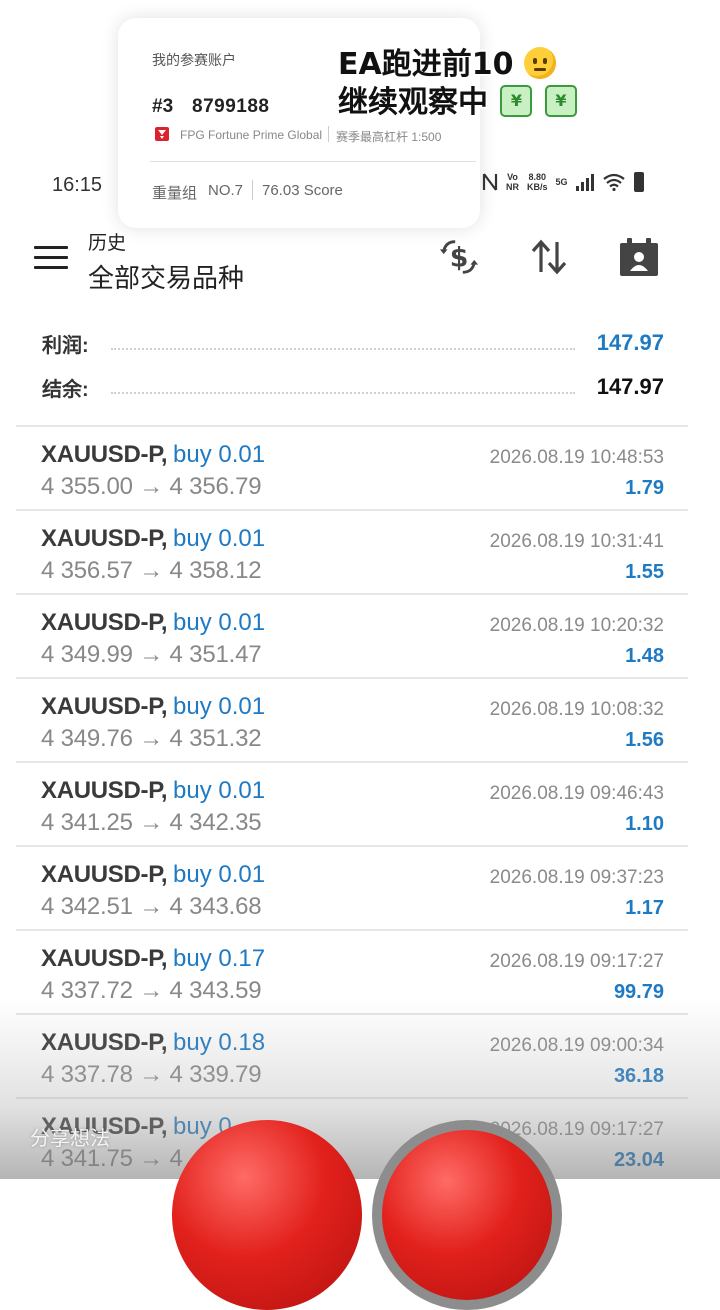  What do you see at coordinates (353, 387) in the screenshot?
I see `balance-row: 结余: 147.97` at bounding box center [353, 387].